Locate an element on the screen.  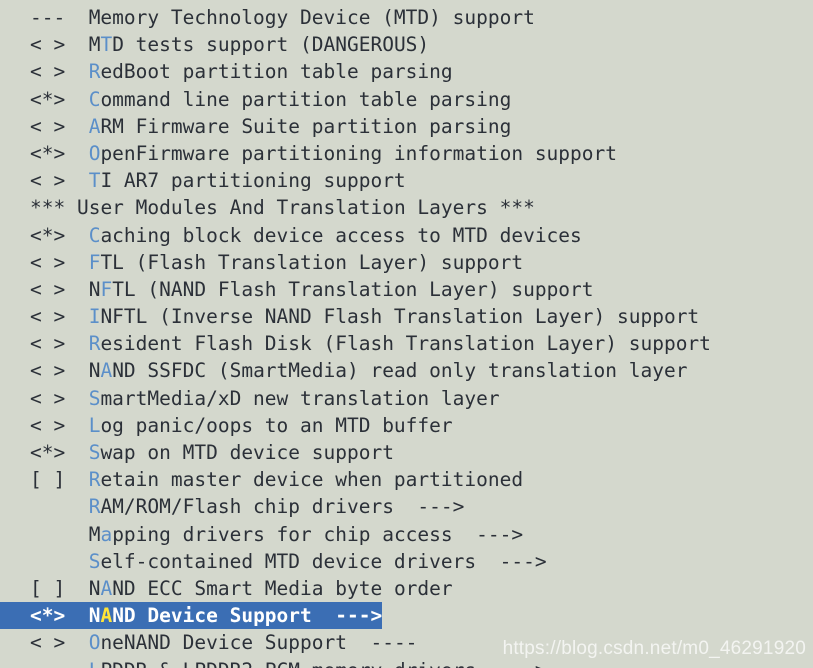
menu-item-content: < > MTD tests support (DANGEROUS) is located at coordinates (229, 44).